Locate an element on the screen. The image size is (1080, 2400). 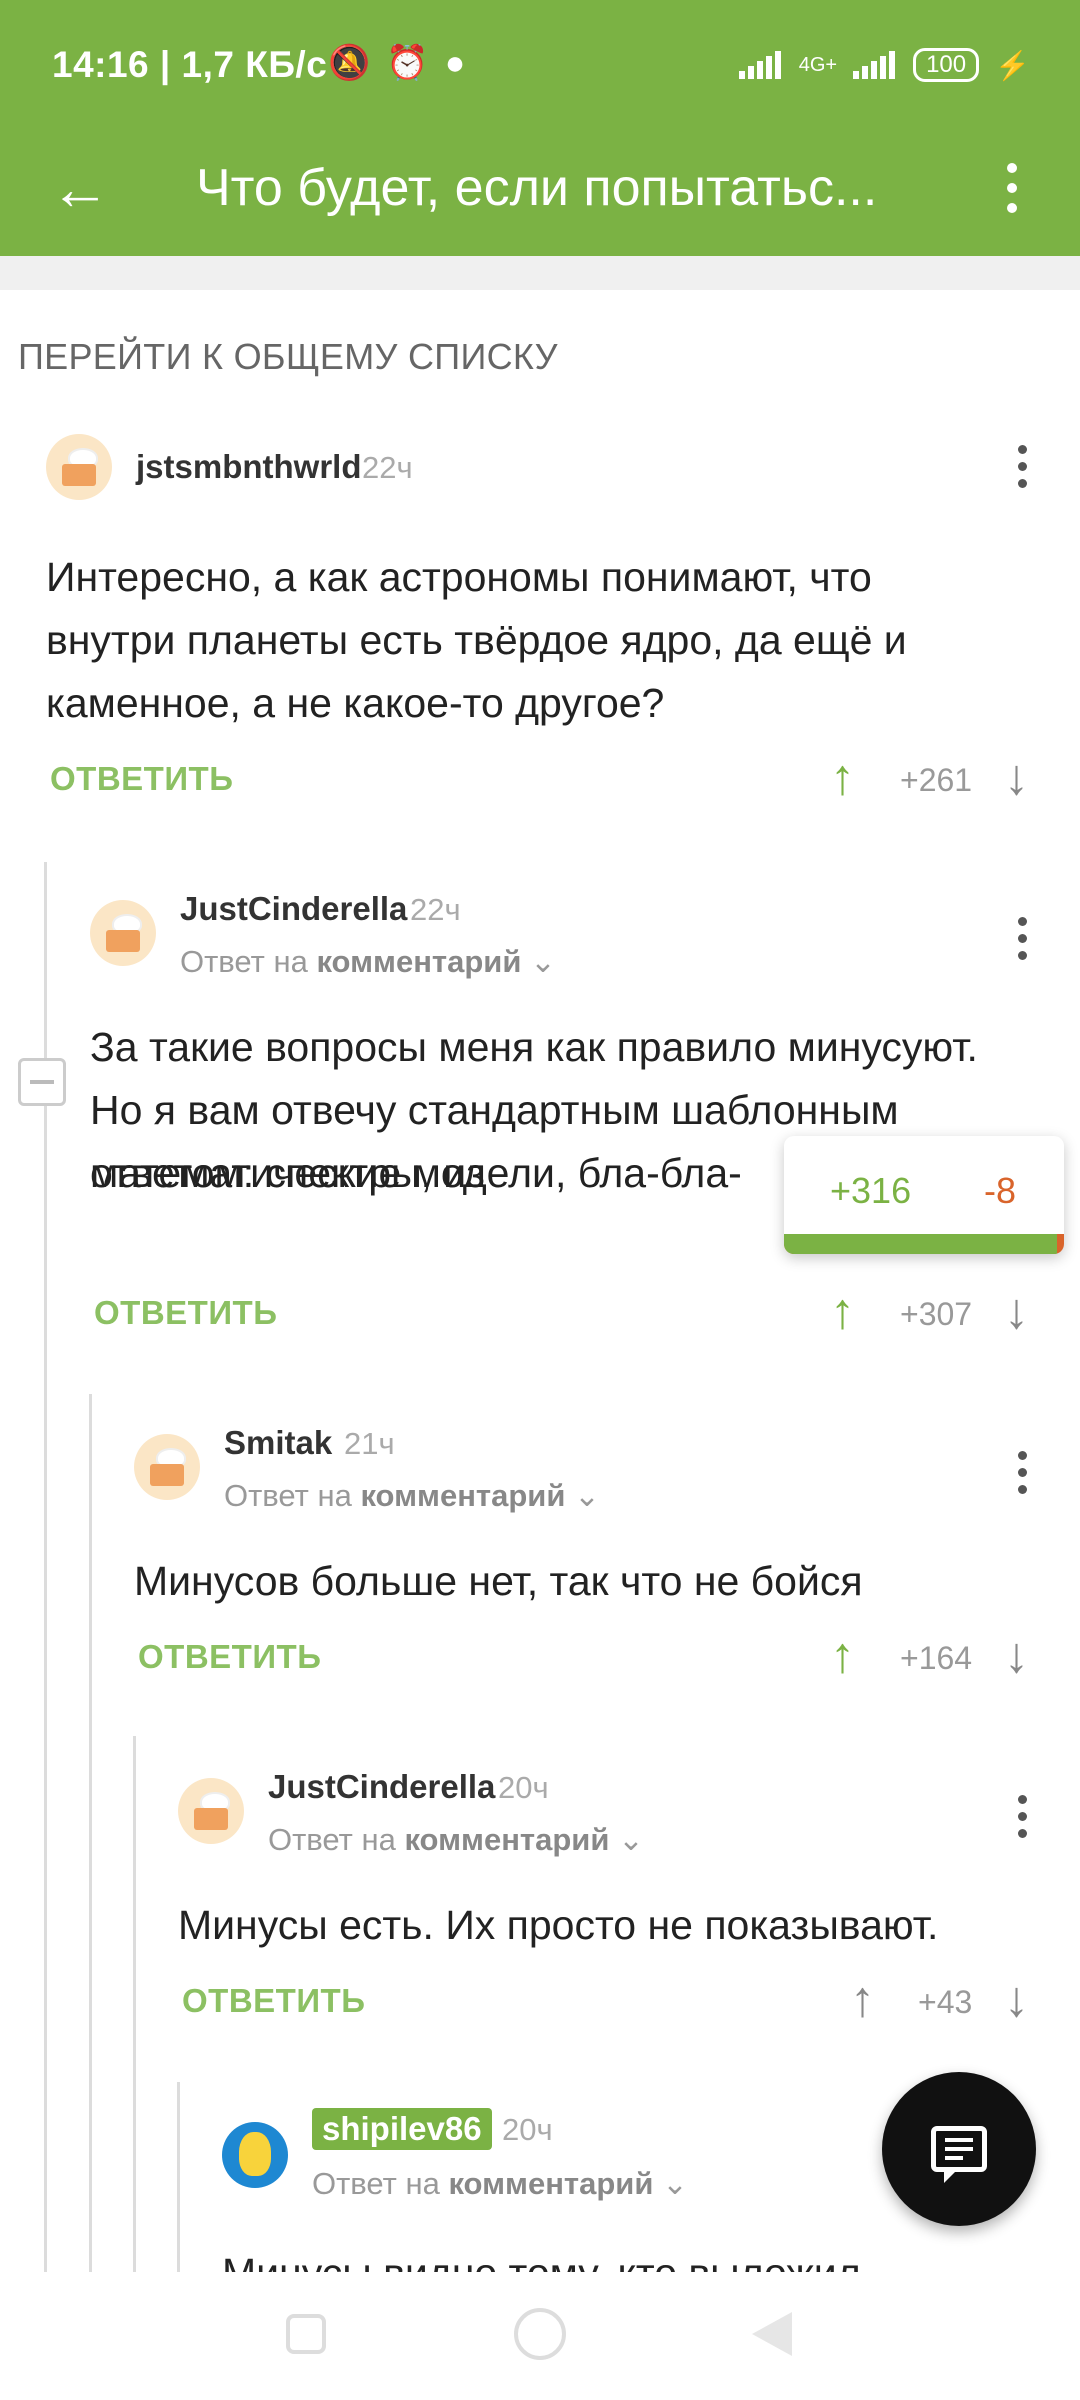
new-comment-button is located at coordinates (959, 2149).